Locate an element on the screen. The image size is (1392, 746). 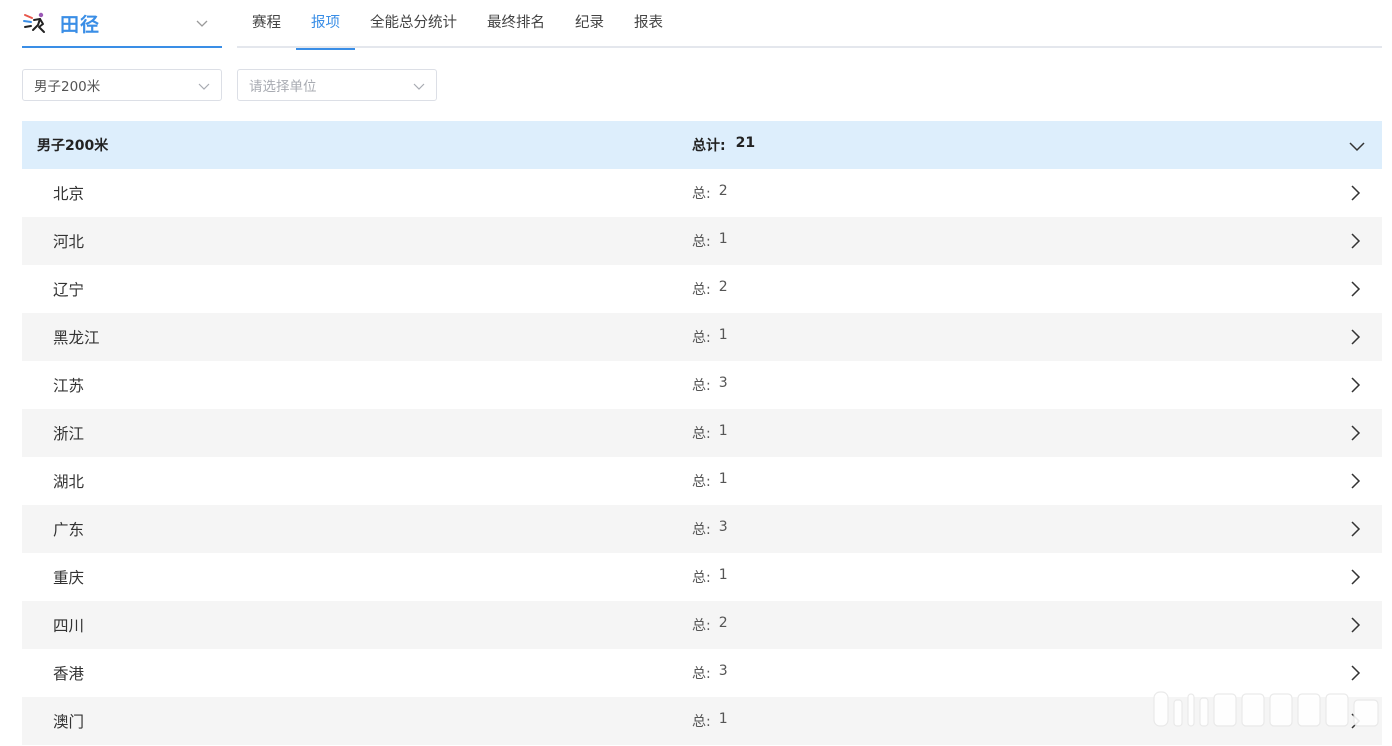
row-unit-name: 辽宁 is located at coordinates (69, 290).